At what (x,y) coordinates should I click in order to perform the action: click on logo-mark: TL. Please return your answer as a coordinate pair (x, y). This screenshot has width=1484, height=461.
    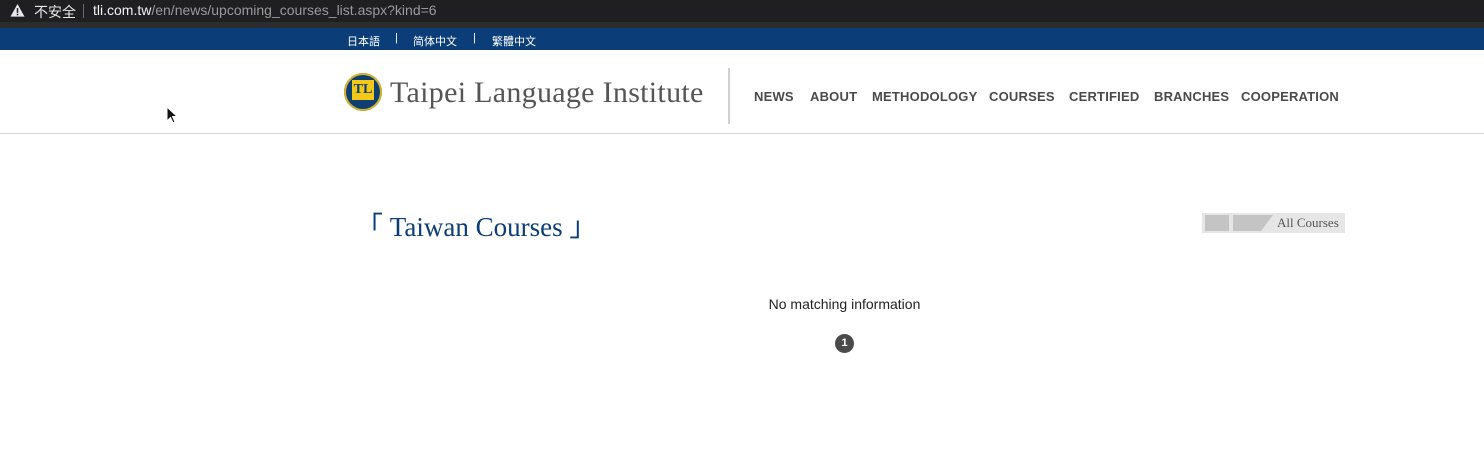
    Looking at the image, I should click on (363, 90).